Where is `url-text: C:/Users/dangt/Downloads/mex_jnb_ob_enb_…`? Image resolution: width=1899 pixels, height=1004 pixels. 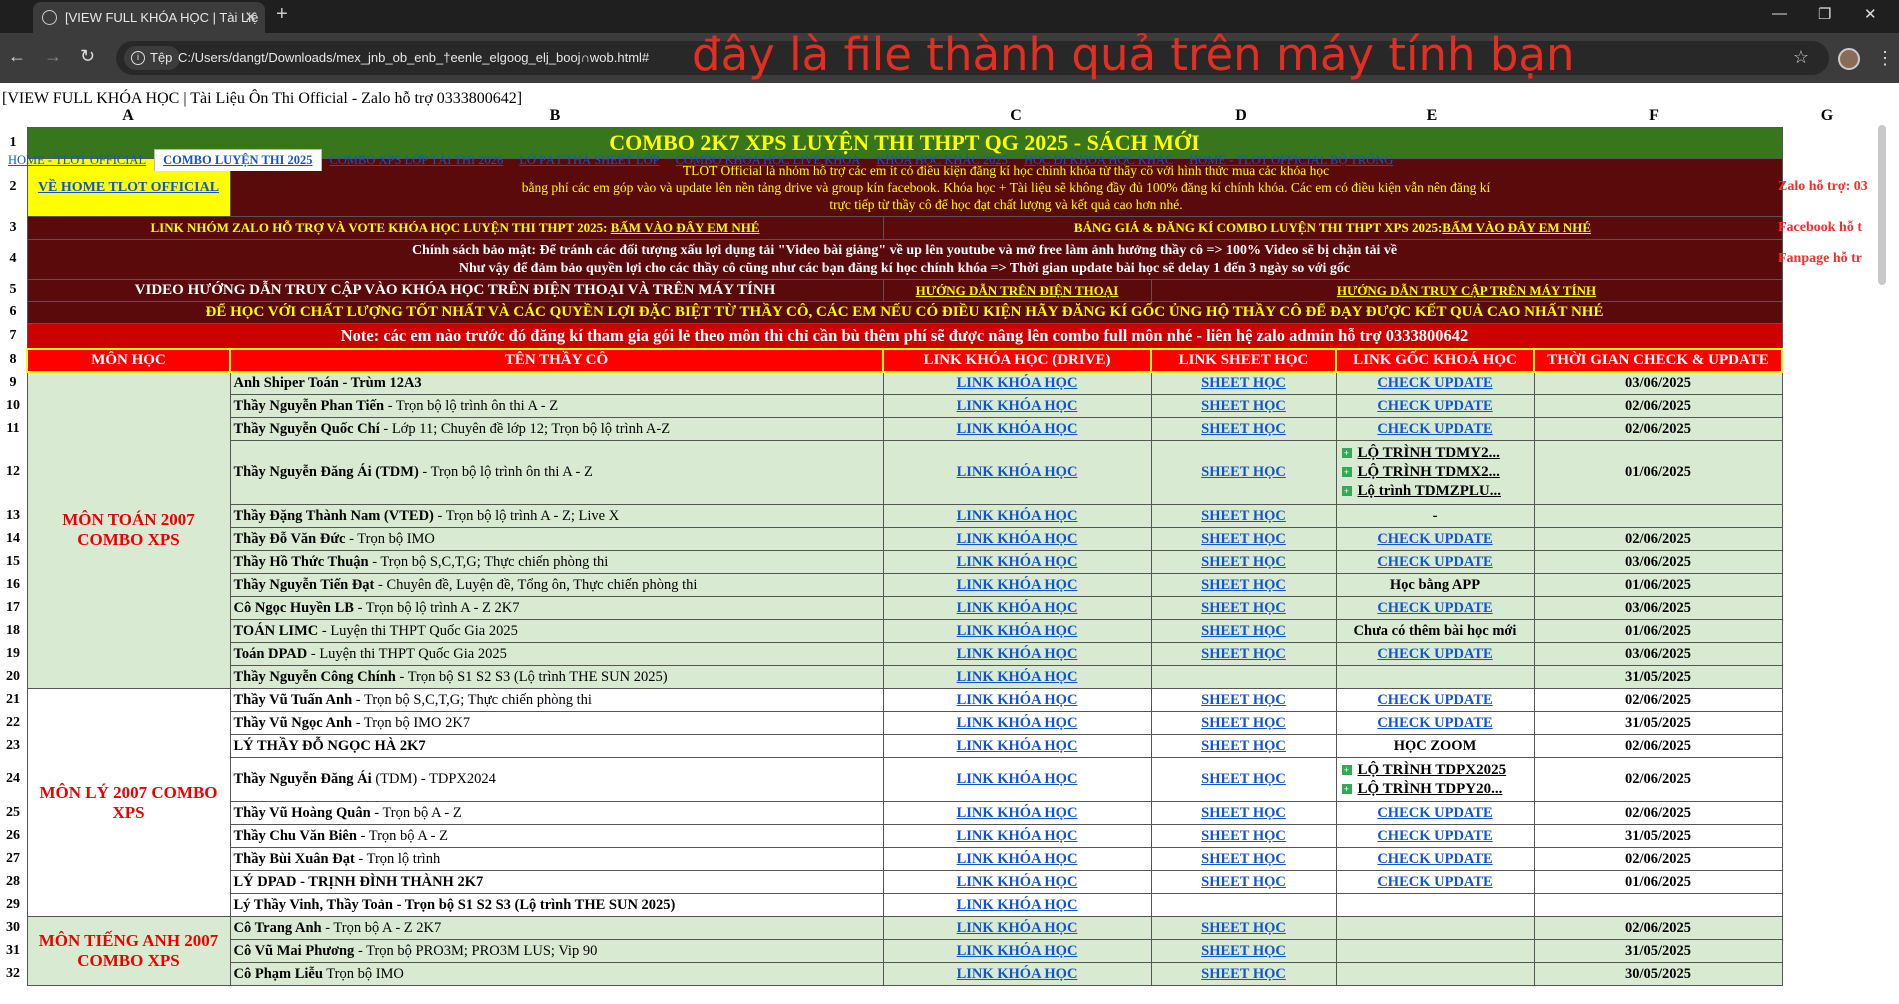
url-text: C:/Users/dangt/Downloads/mex_jnb_ob_enb_… is located at coordinates (413, 57).